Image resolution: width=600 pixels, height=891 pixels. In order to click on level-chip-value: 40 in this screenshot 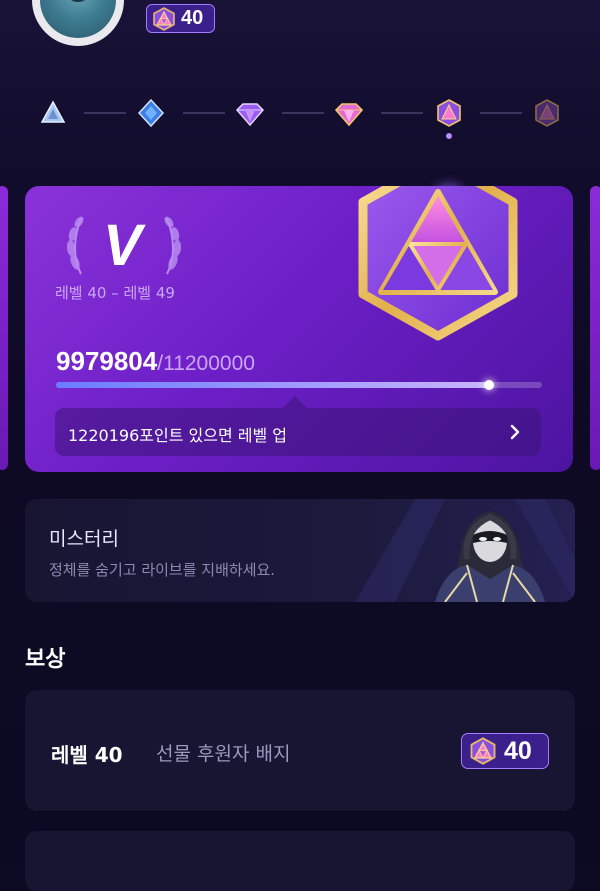, I will do `click(192, 18)`.